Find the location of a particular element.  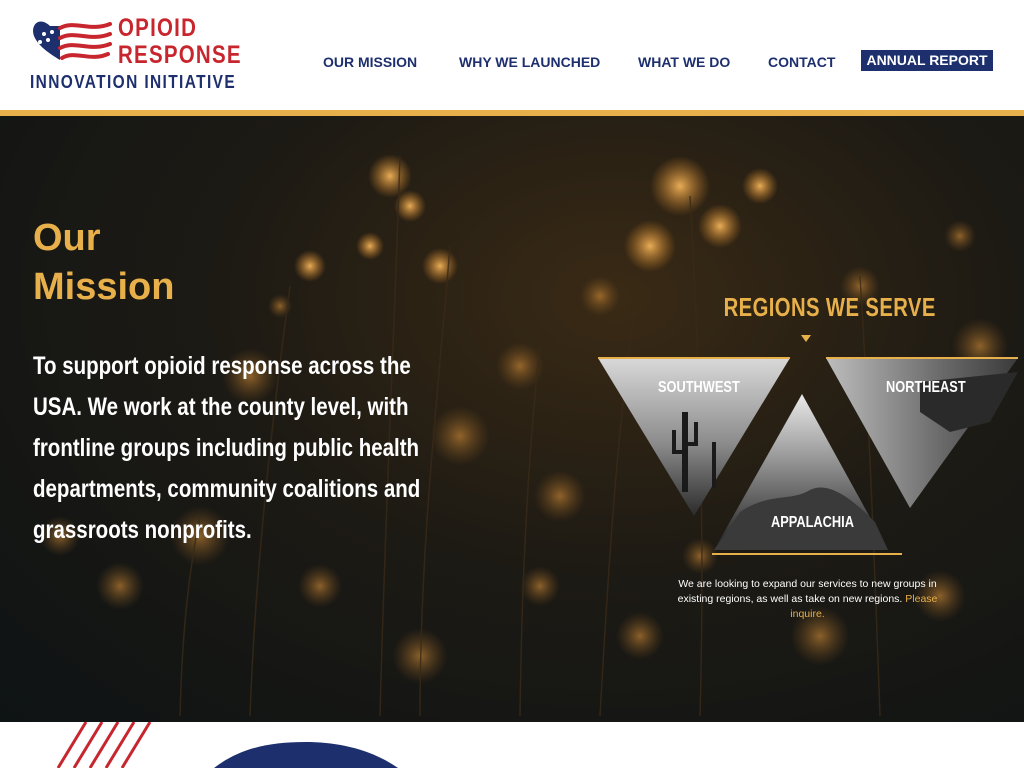

logo-text-opioid: OPIOID is located at coordinates (158, 28).